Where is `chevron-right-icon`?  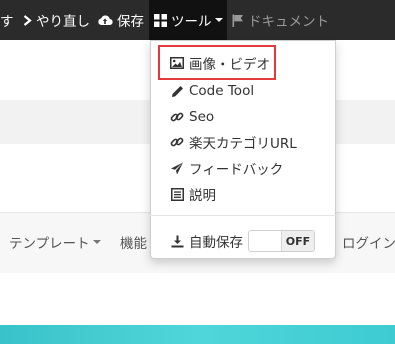 chevron-right-icon is located at coordinates (27, 20).